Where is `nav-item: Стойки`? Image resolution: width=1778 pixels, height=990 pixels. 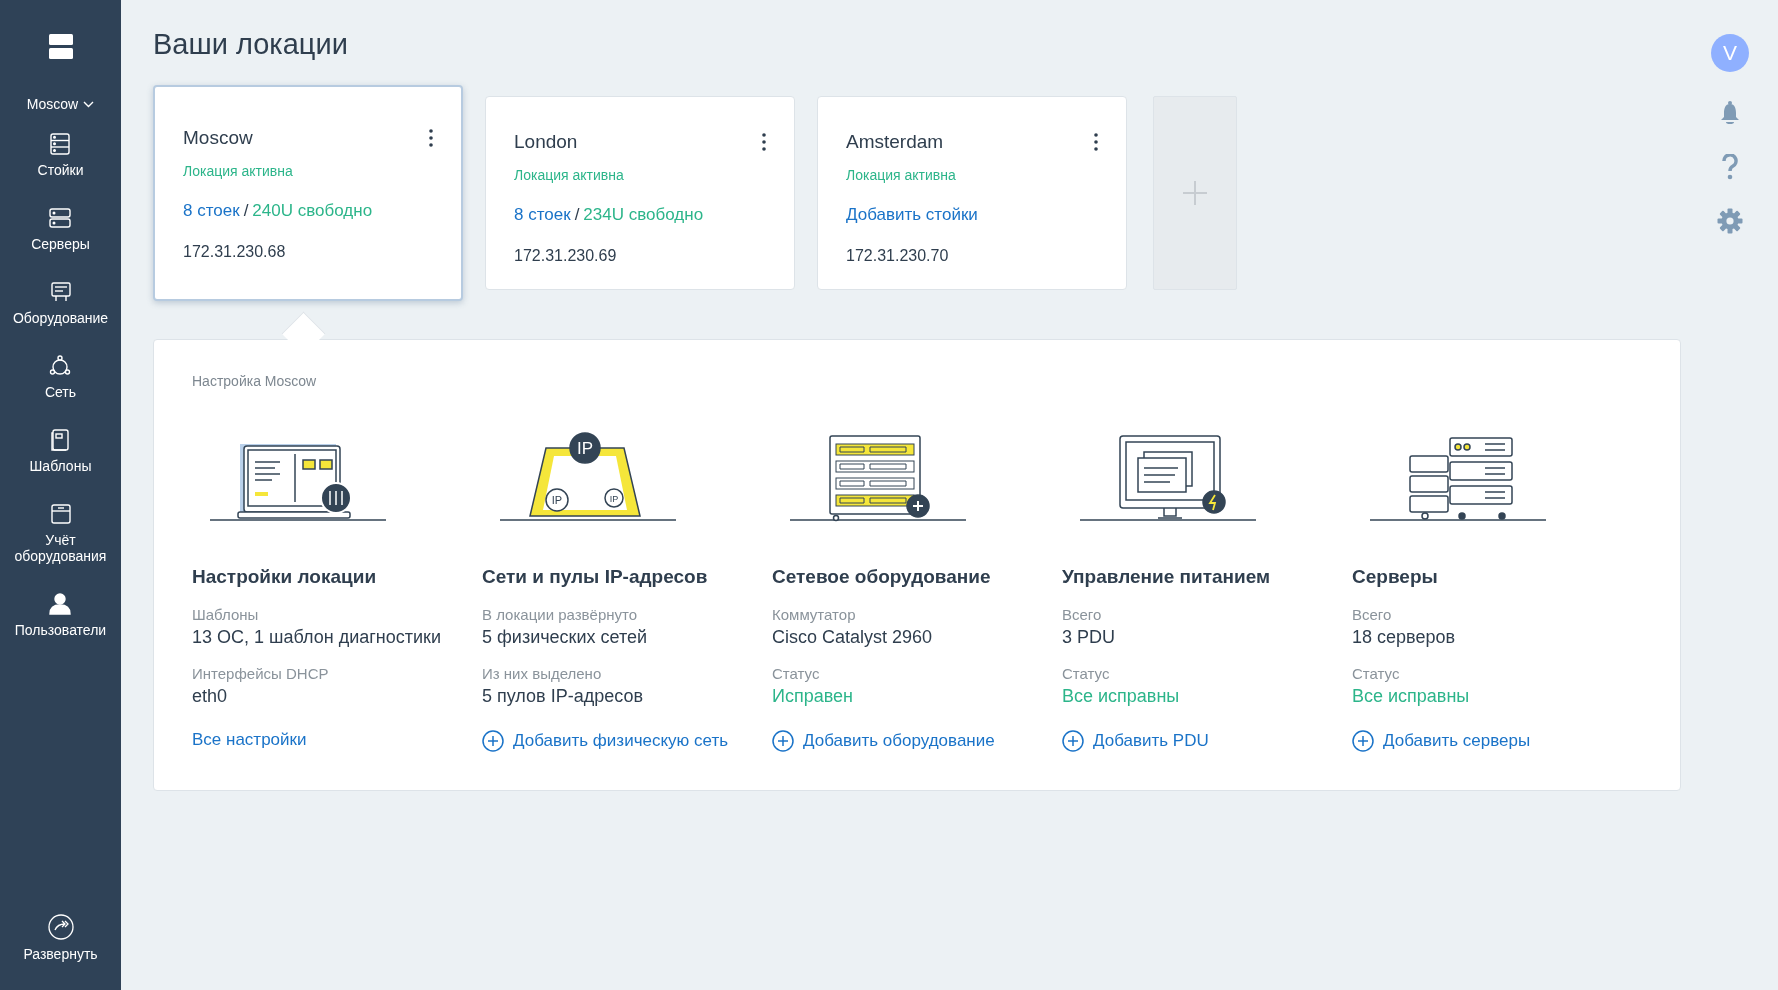 nav-item: Стойки is located at coordinates (60, 155).